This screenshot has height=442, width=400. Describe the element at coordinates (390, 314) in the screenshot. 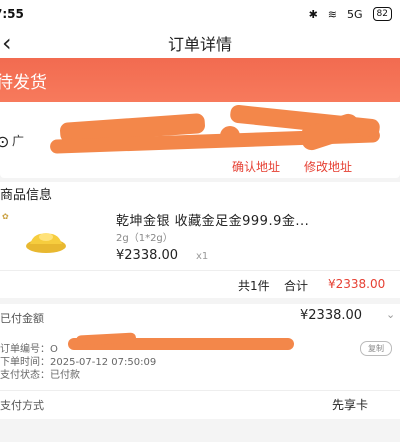

I see `chevron-down-icon: ⌄` at that location.